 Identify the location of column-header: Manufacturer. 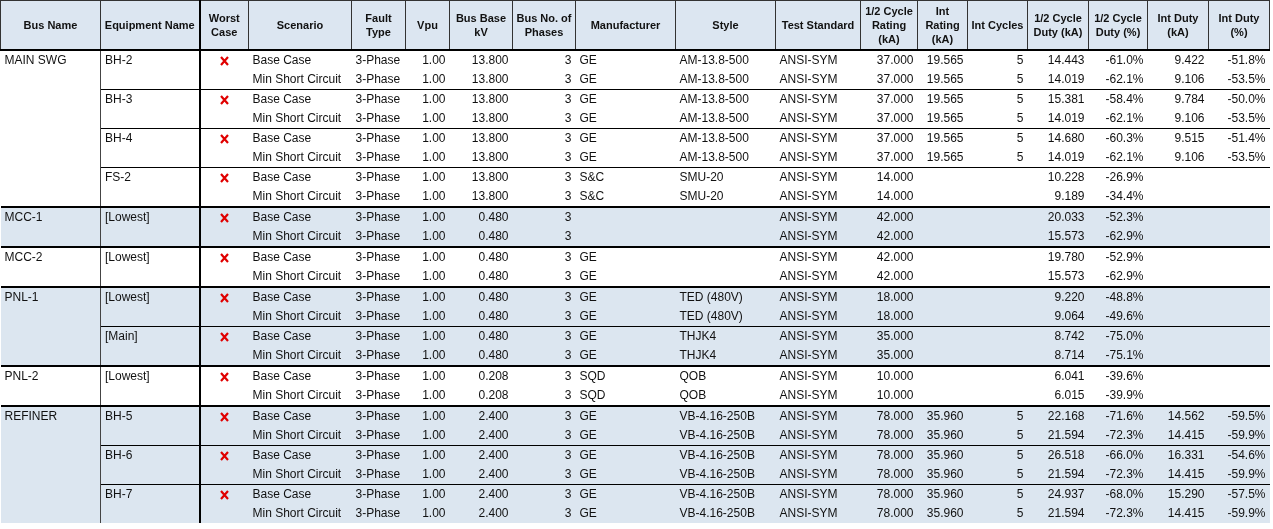
(625, 25).